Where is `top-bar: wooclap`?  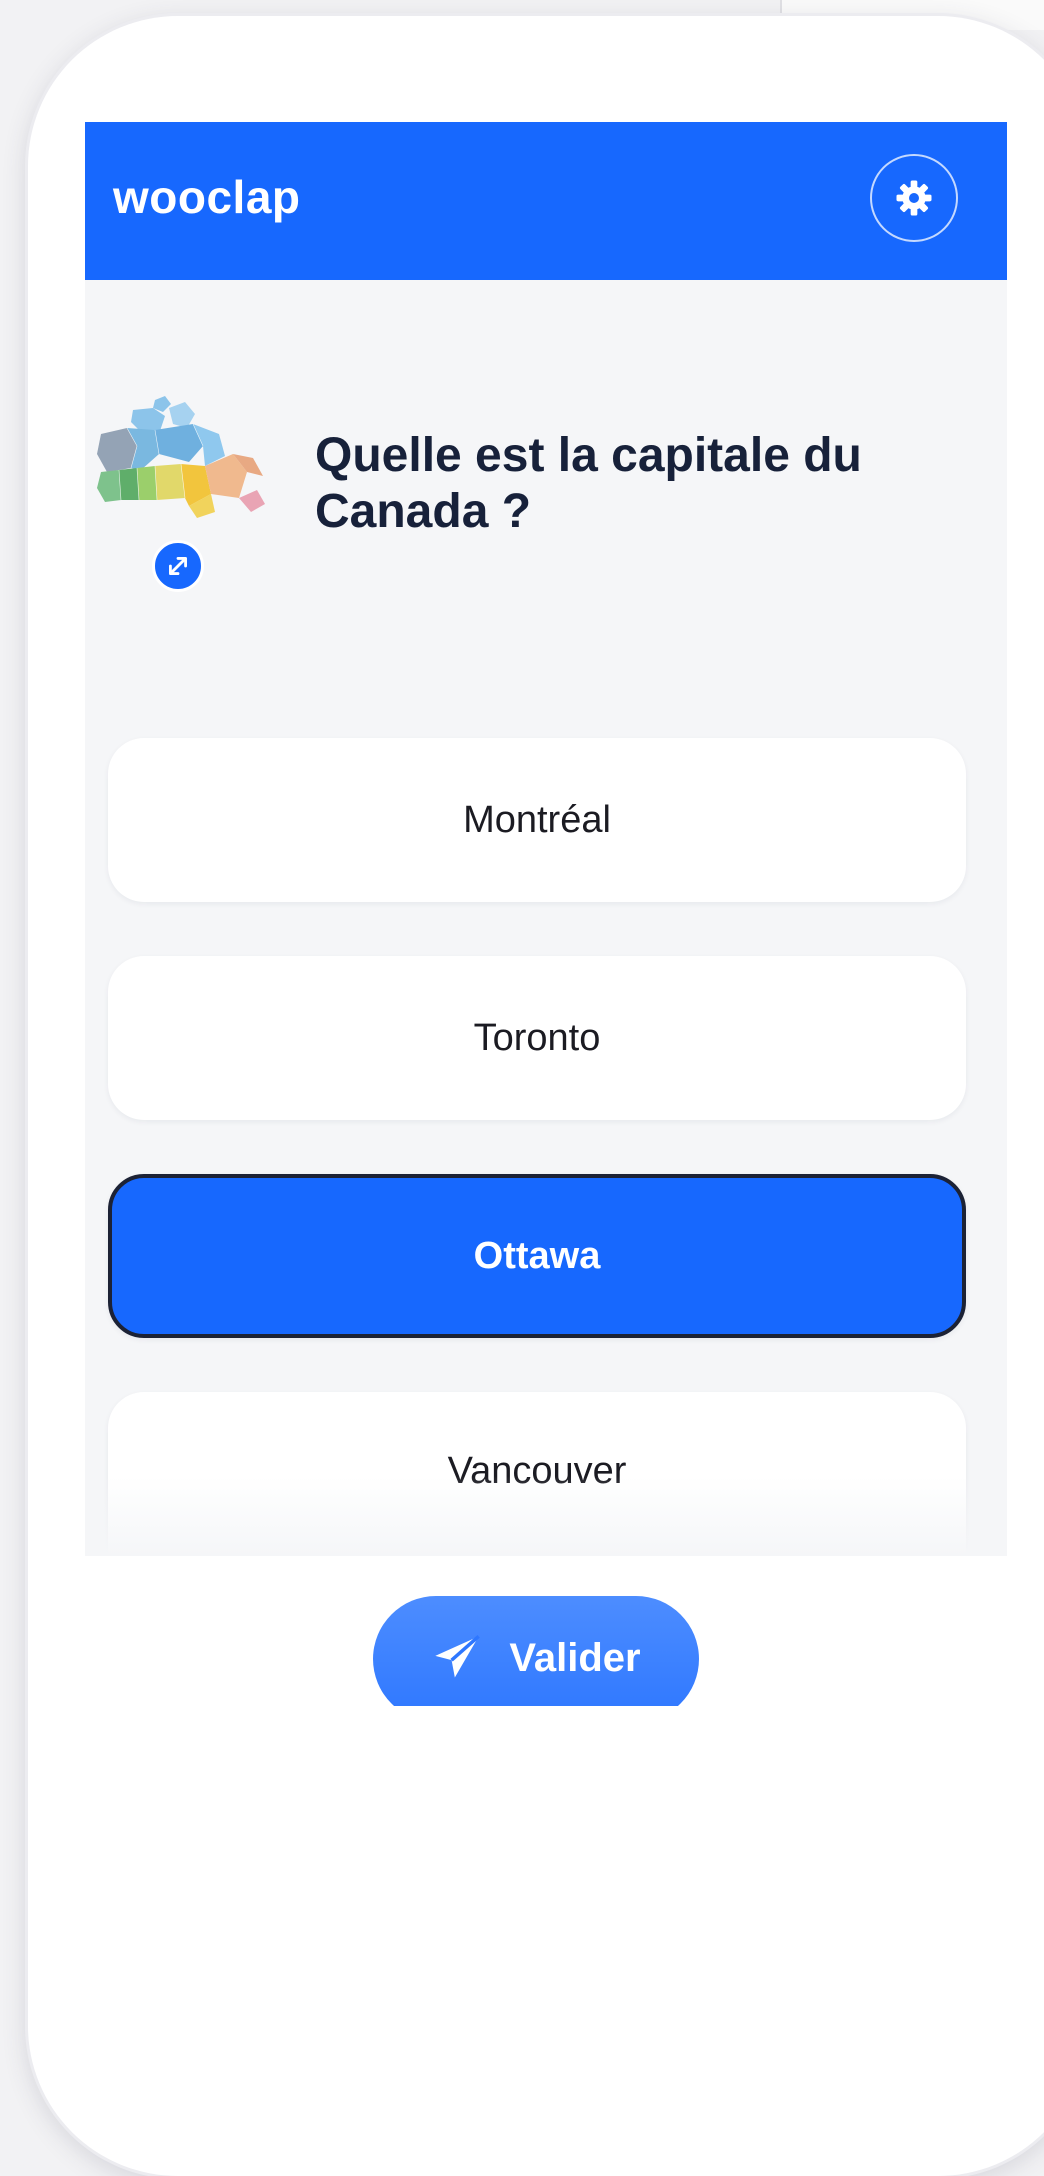
top-bar: wooclap is located at coordinates (546, 201).